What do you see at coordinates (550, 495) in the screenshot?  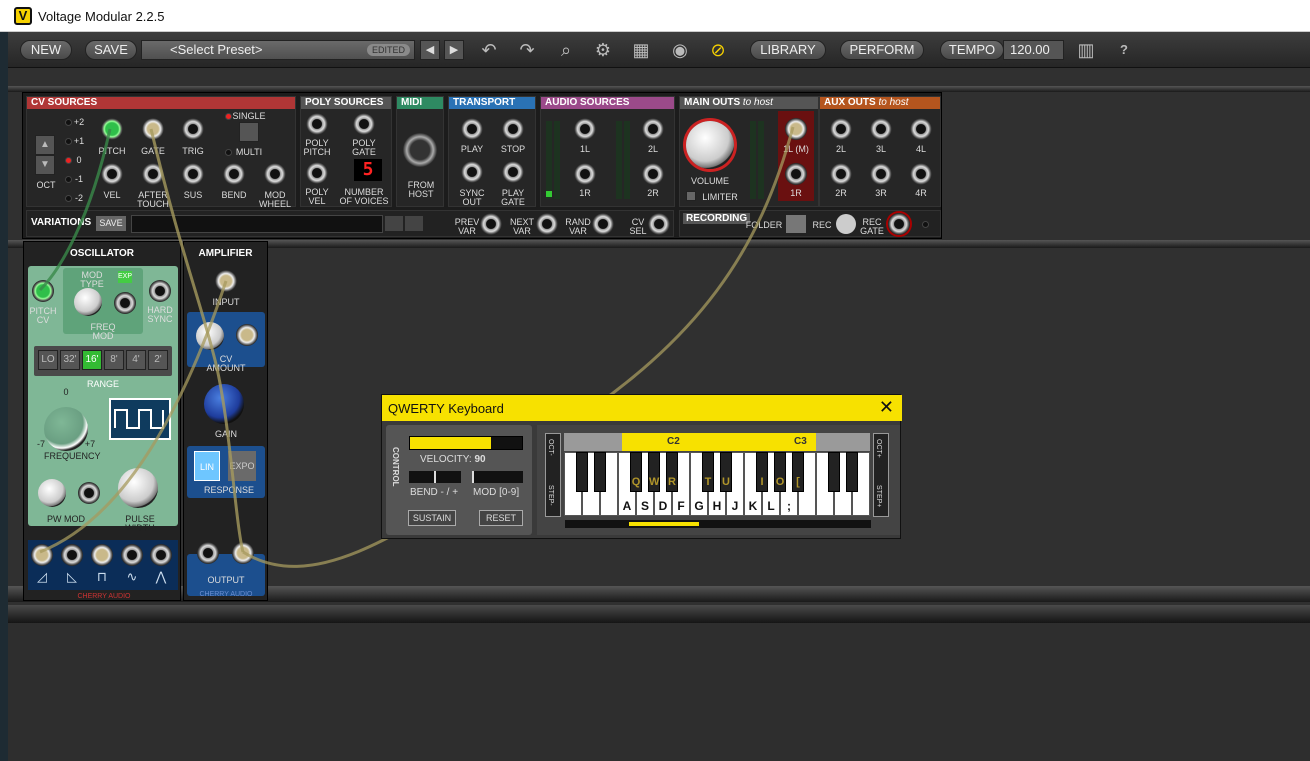 I see `step-minus-button: STEP-` at bounding box center [550, 495].